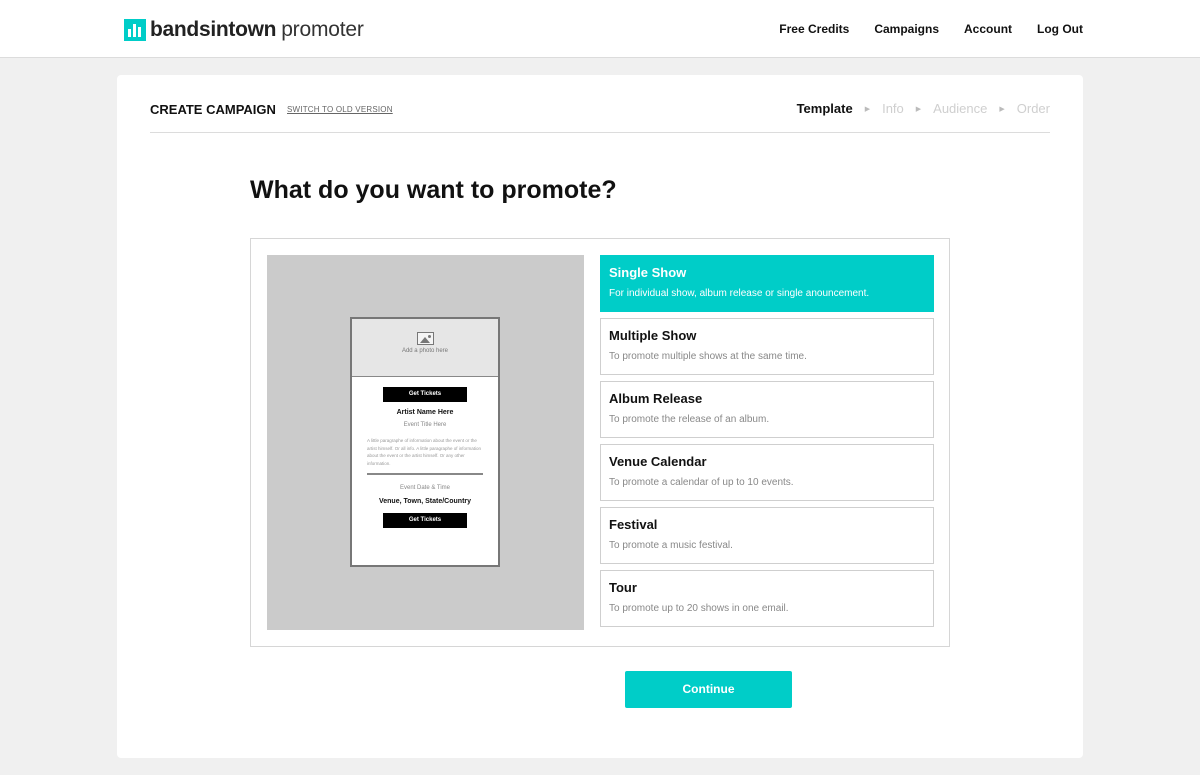 The width and height of the screenshot is (1200, 775). What do you see at coordinates (623, 587) in the screenshot?
I see `option-title: Tour` at bounding box center [623, 587].